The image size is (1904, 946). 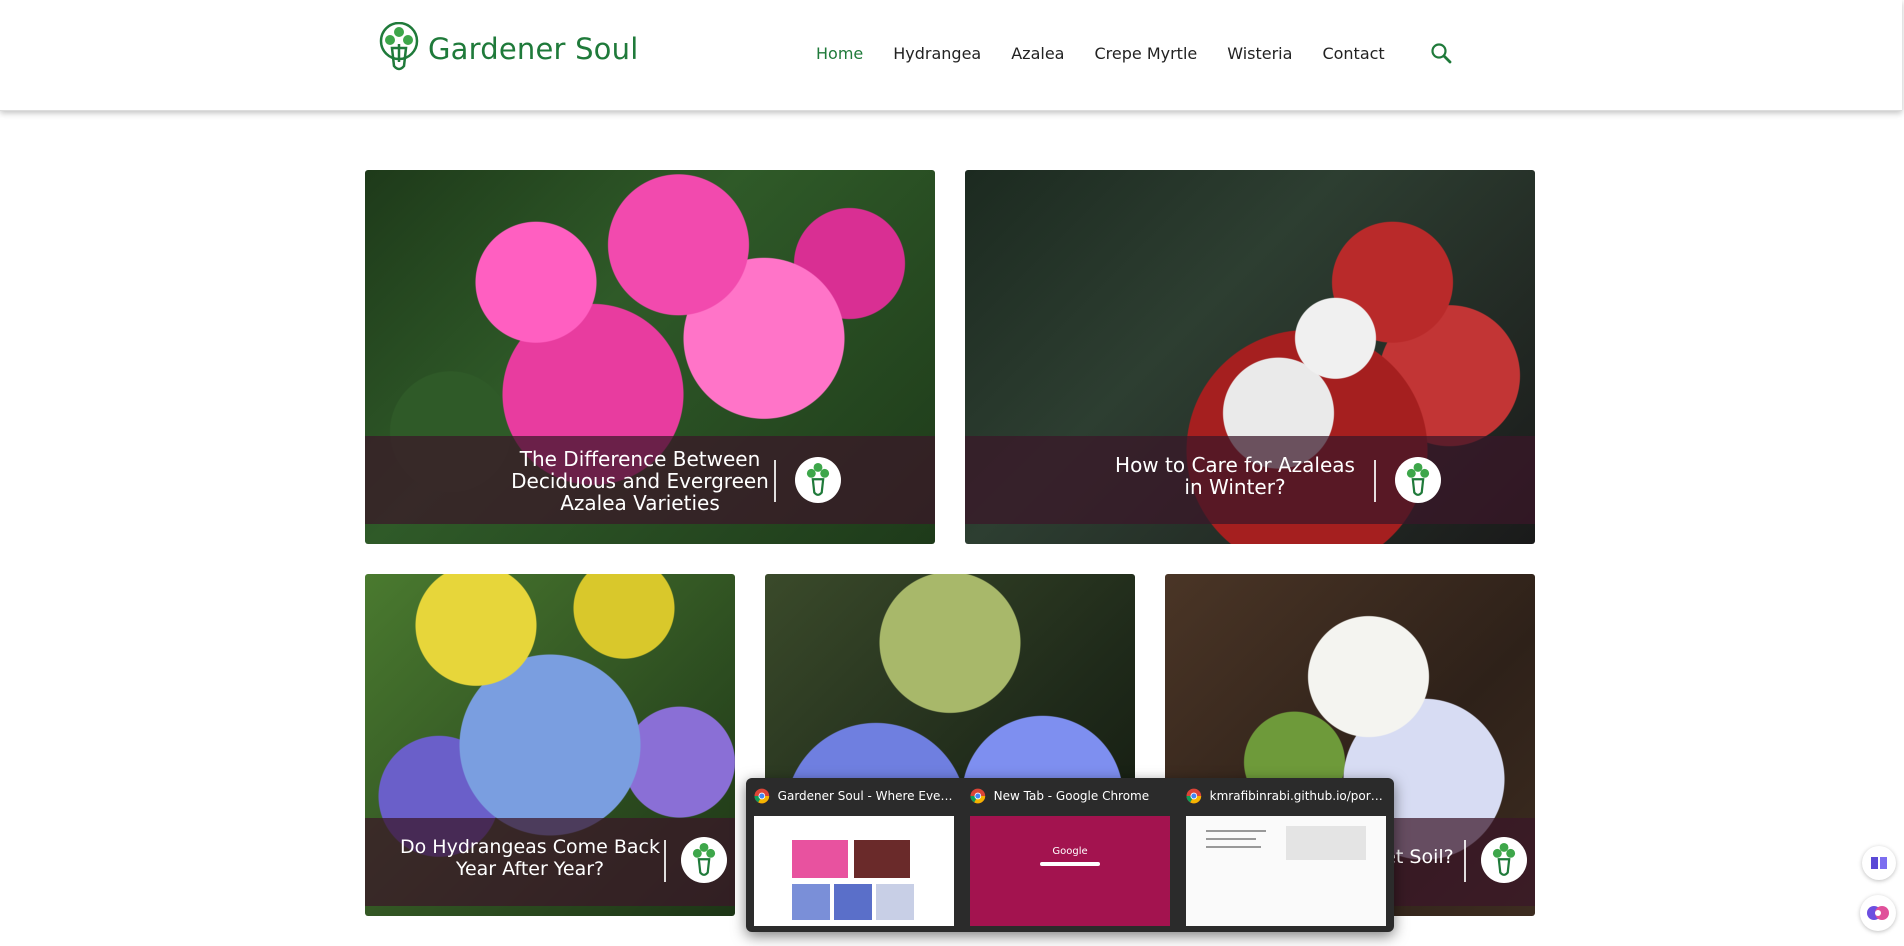 I want to click on search-icon, so click(x=1441, y=53).